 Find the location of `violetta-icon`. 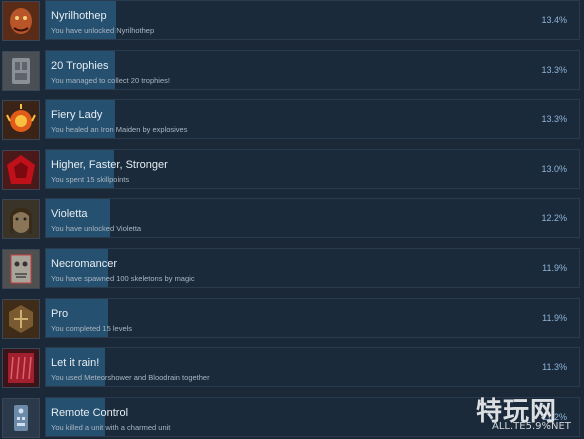

violetta-icon is located at coordinates (21, 219).